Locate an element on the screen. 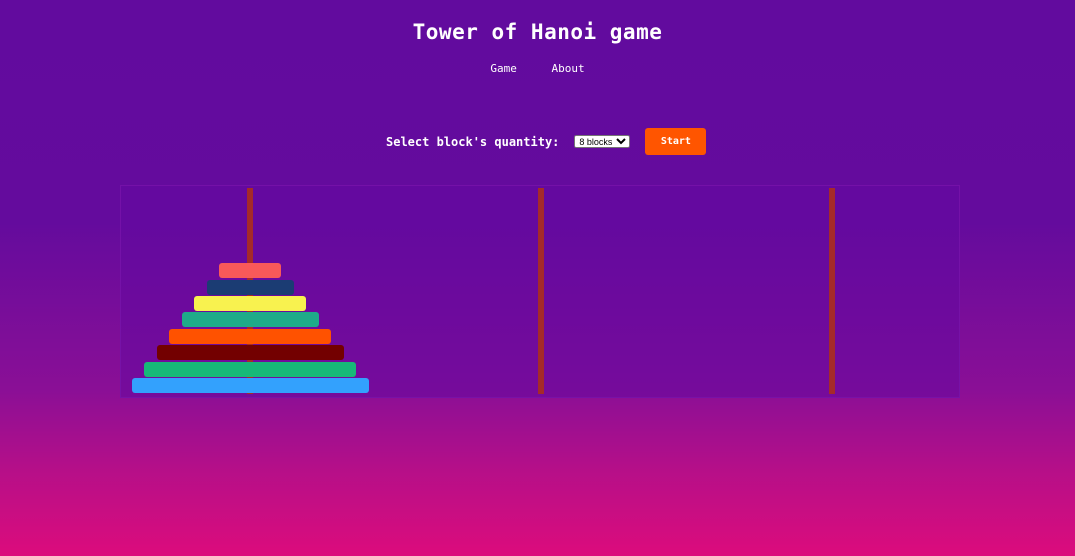  nav: Game About is located at coordinates (537, 68).